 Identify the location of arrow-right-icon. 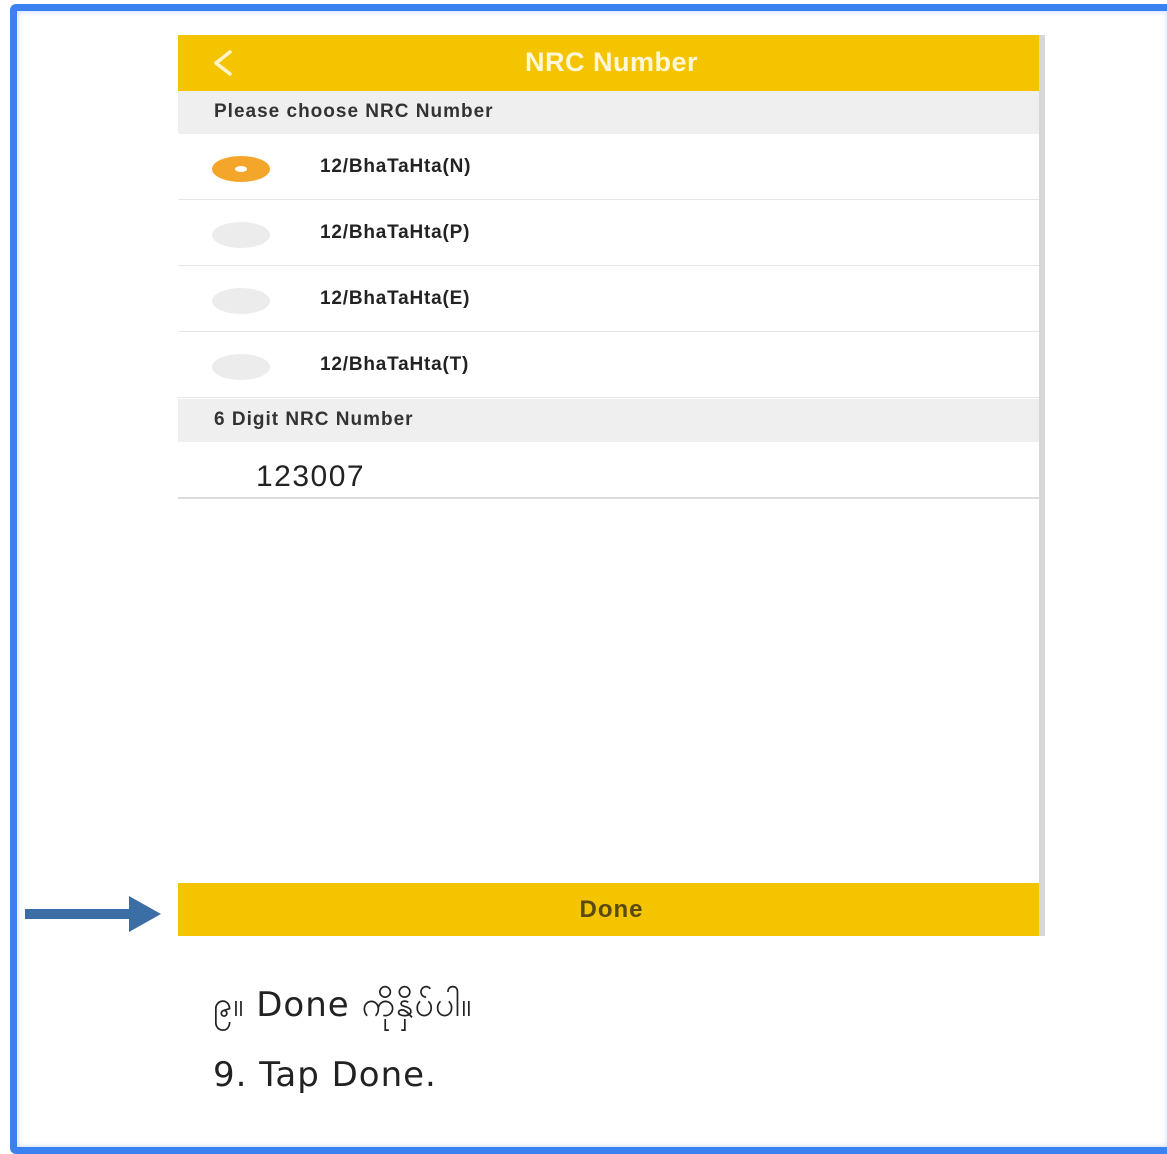
(93, 914).